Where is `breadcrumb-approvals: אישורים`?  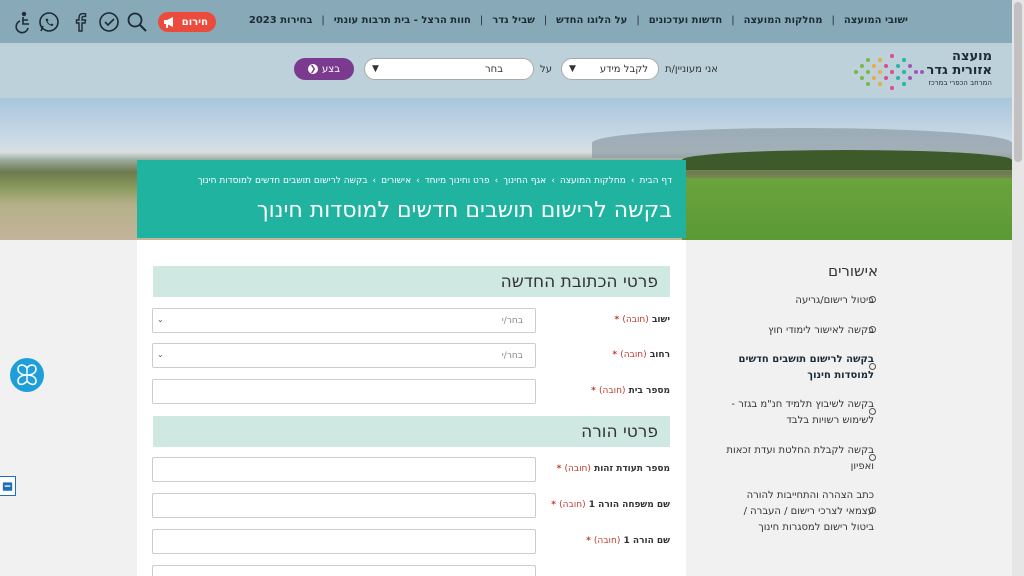 breadcrumb-approvals: אישורים is located at coordinates (396, 181).